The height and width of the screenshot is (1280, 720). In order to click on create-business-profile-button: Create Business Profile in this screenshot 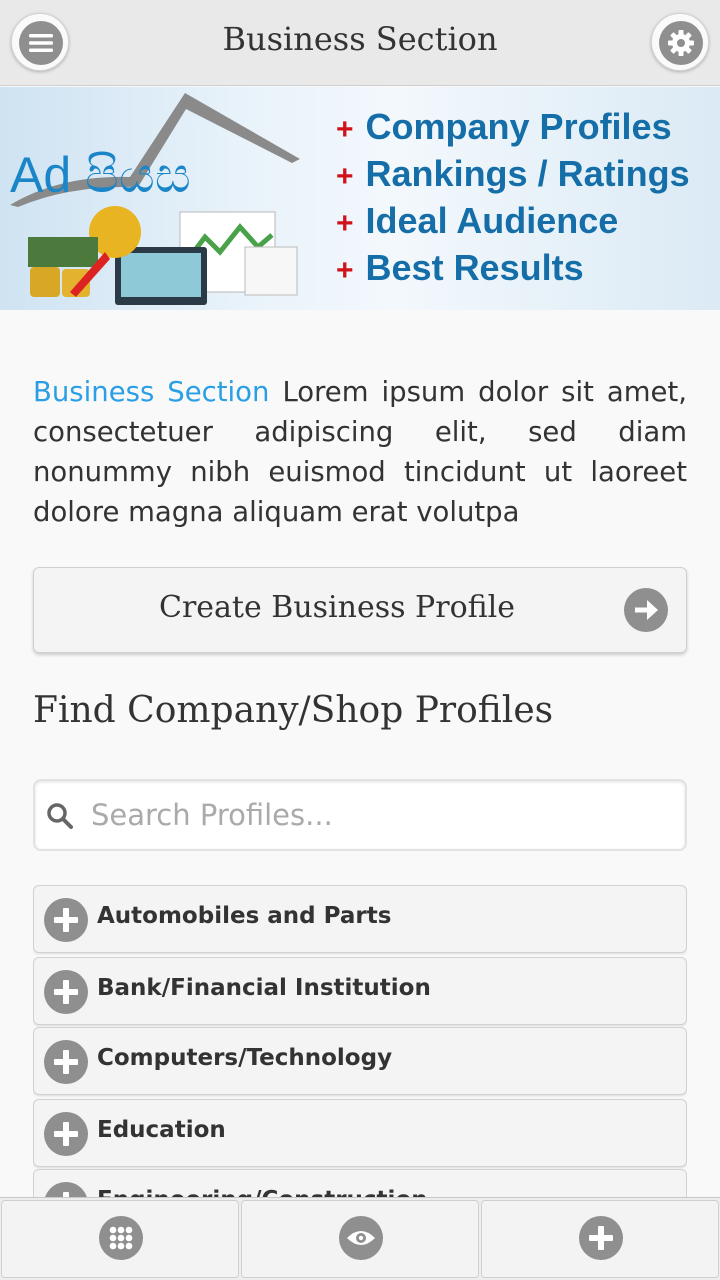, I will do `click(360, 610)`.